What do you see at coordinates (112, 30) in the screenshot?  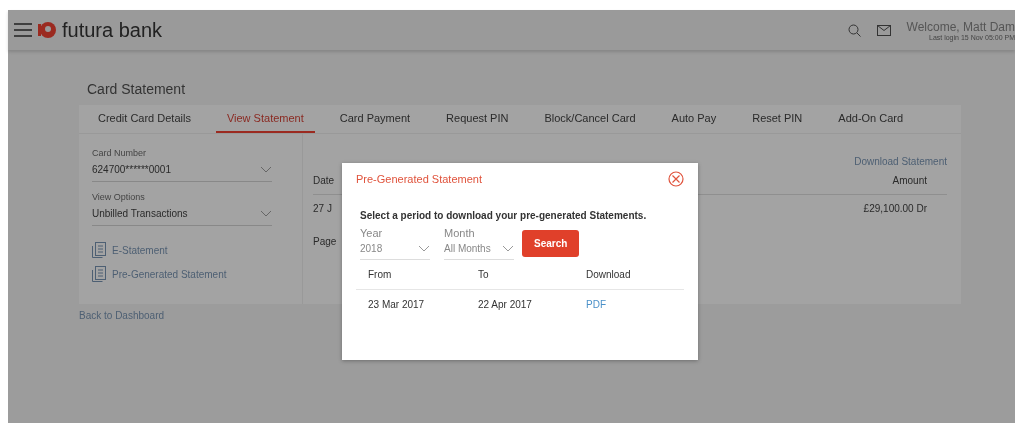 I see `brand-name: futura bank` at bounding box center [112, 30].